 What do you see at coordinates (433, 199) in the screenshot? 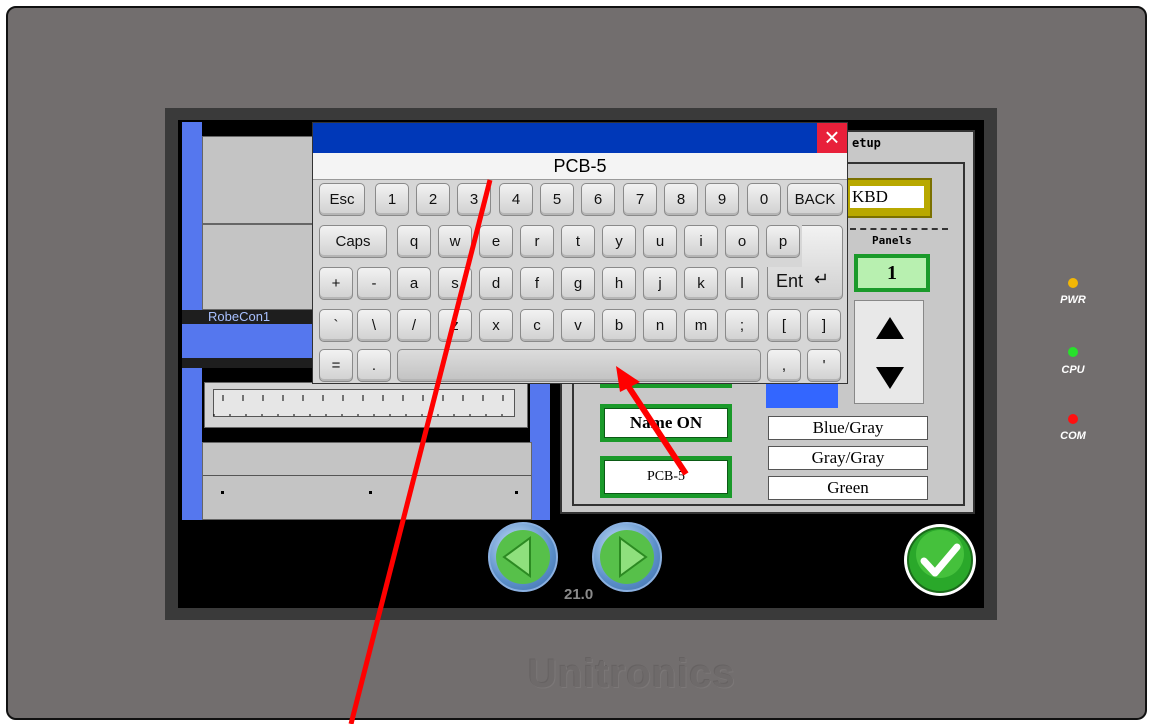
I see `key-2: 2` at bounding box center [433, 199].